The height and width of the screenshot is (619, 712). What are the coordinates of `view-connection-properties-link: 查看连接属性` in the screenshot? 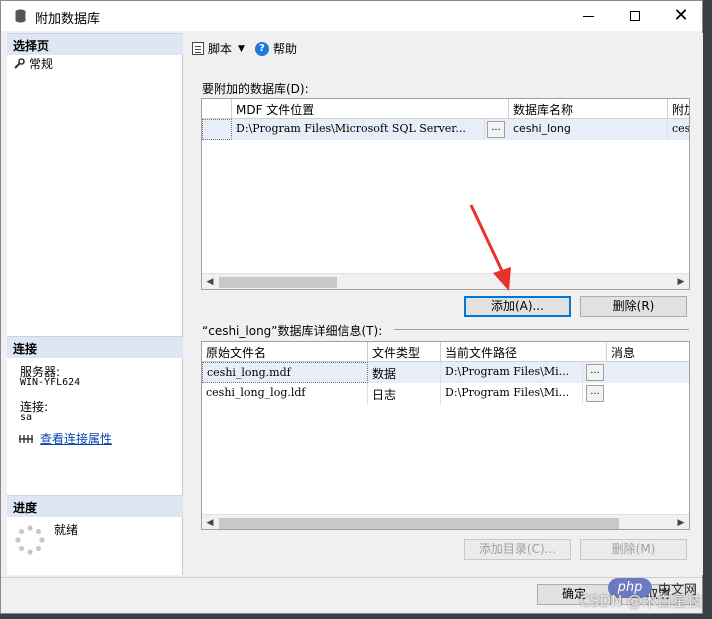 It's located at (76, 438).